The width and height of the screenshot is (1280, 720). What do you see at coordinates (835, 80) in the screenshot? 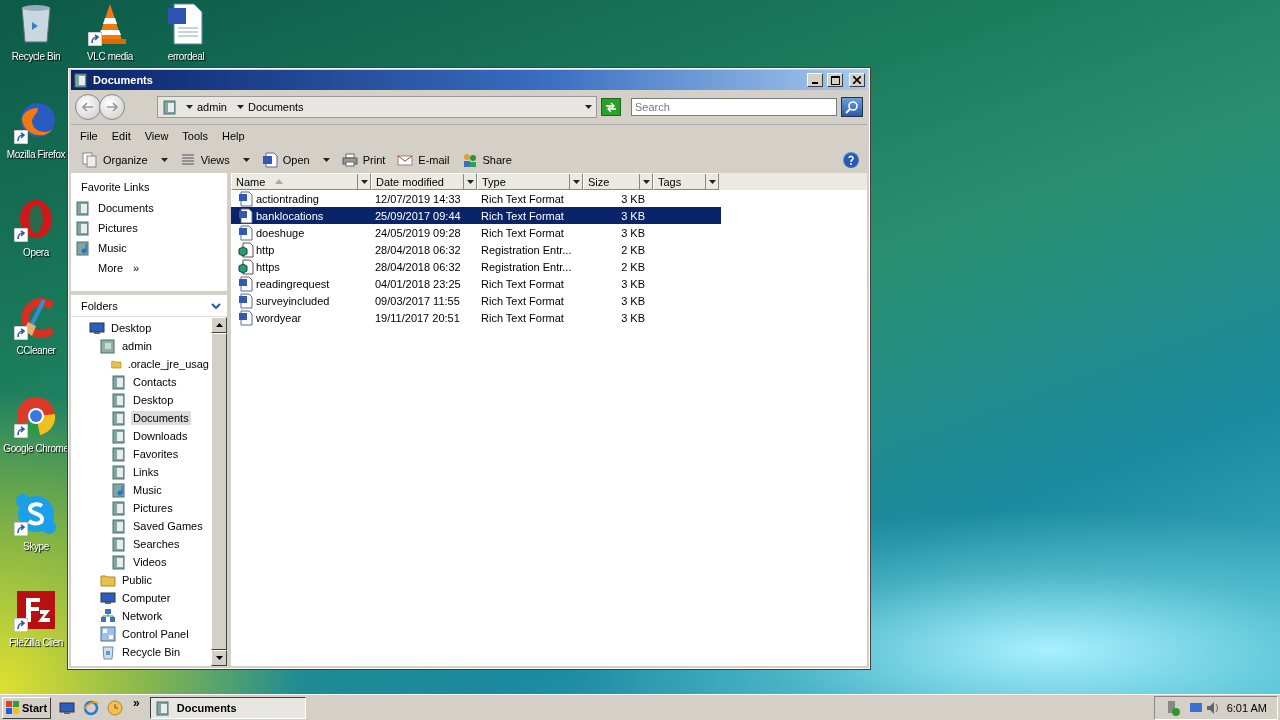
I see `maximize-button` at bounding box center [835, 80].